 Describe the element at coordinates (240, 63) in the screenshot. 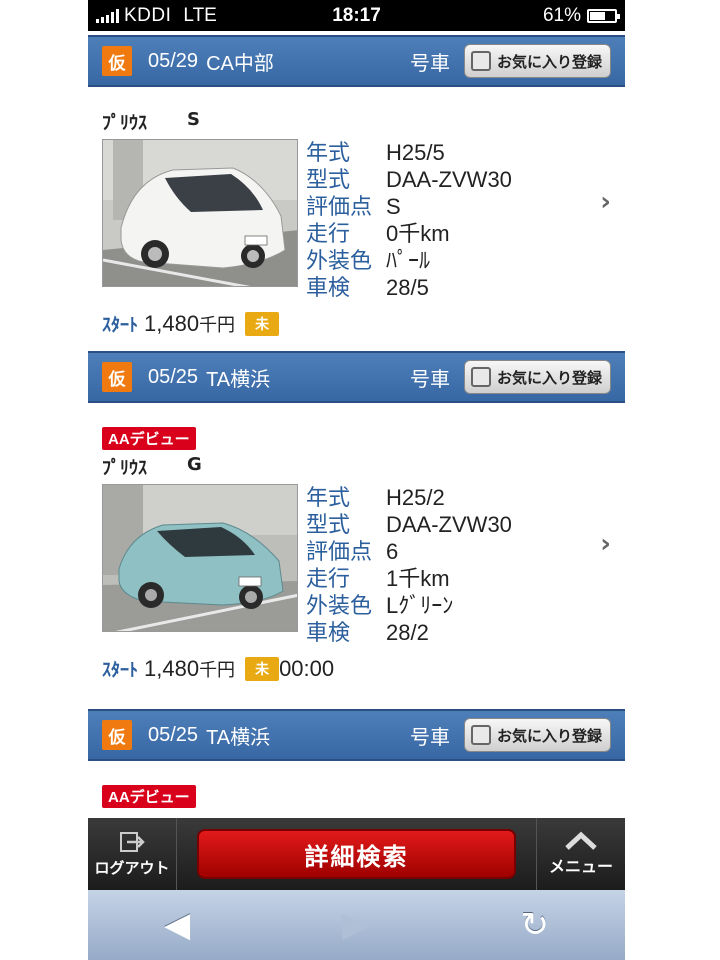

I see `lot-venue: CA中部` at that location.